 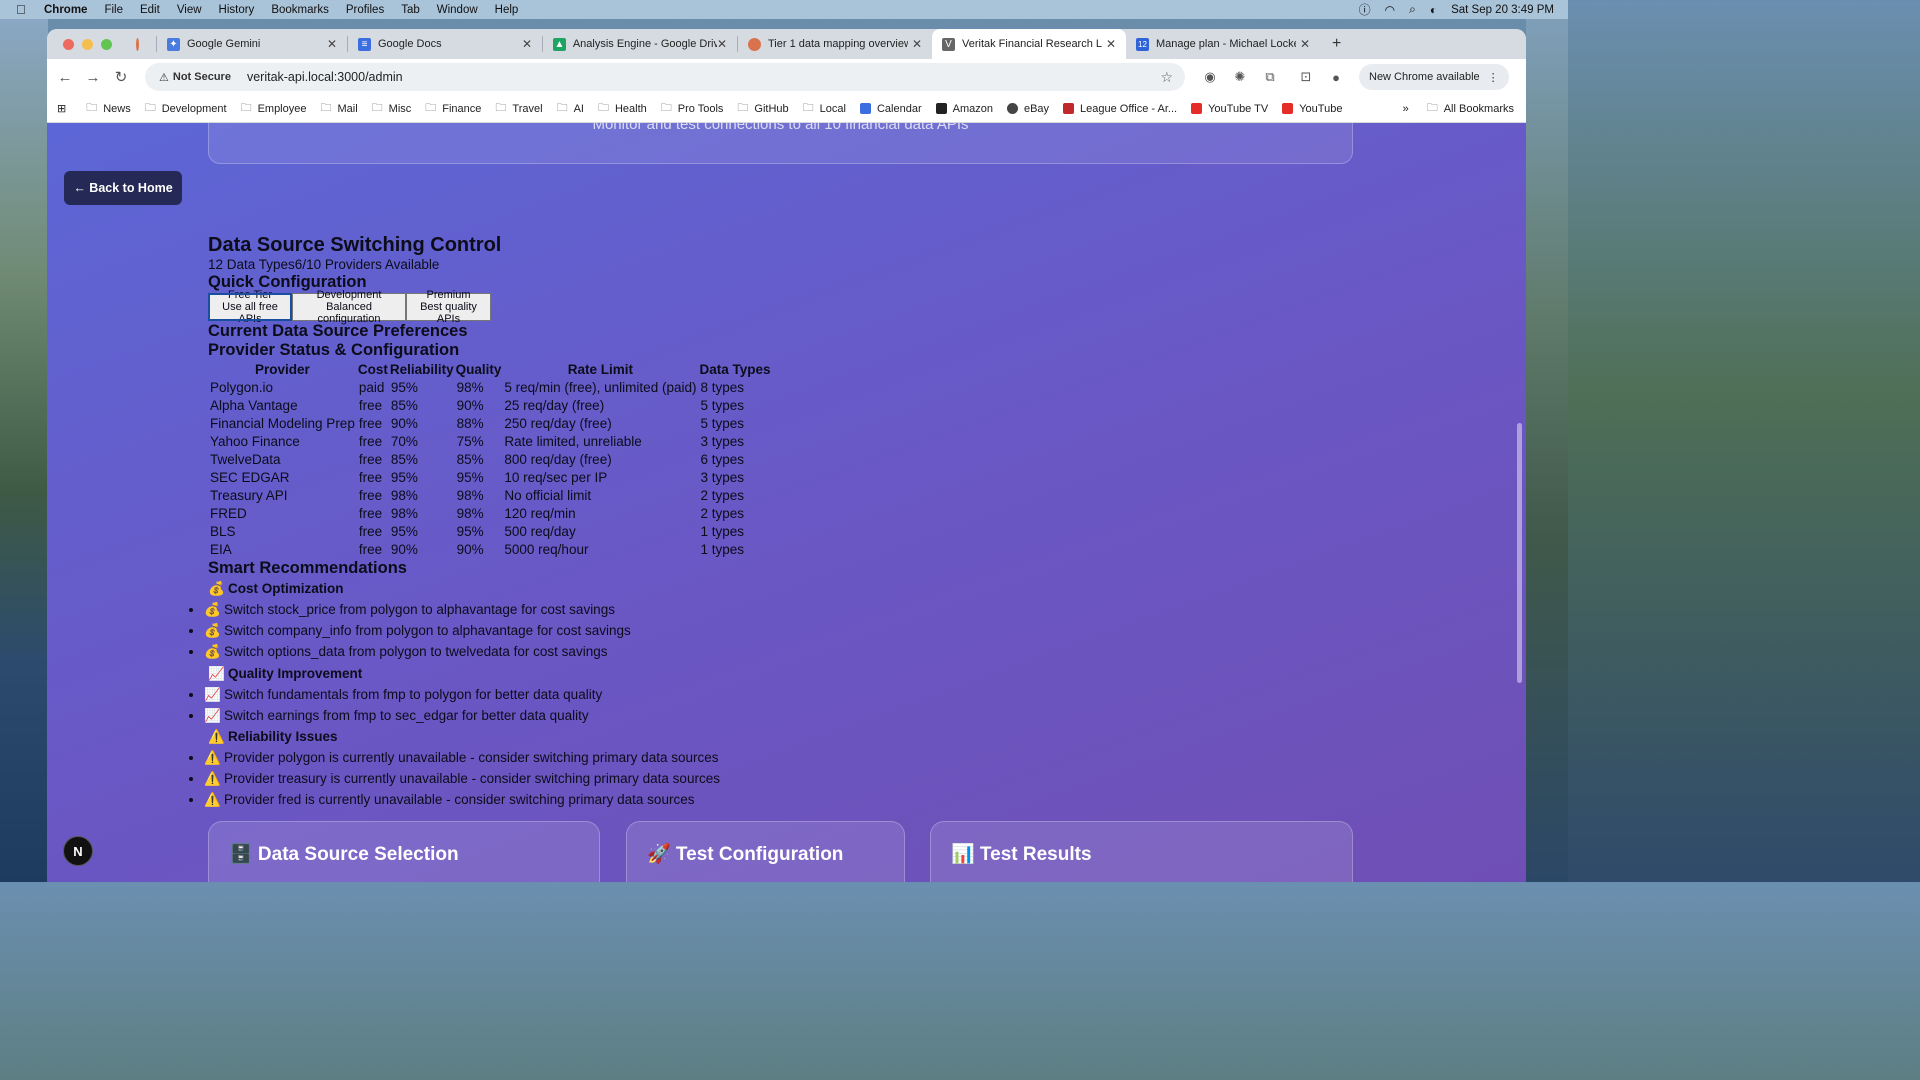 I want to click on app-menu-chrome: Chrome, so click(x=65, y=10).